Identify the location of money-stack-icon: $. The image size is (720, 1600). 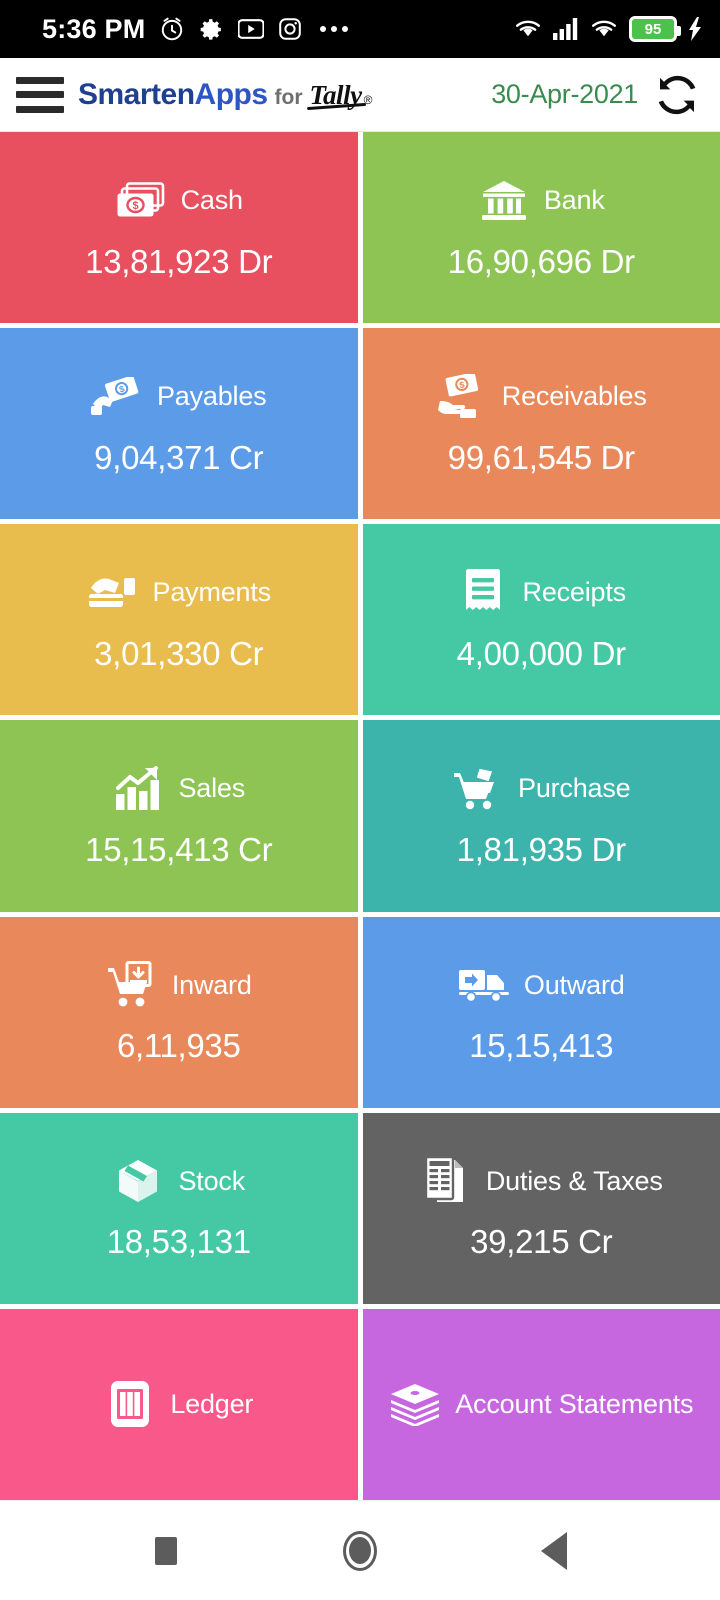
(141, 201).